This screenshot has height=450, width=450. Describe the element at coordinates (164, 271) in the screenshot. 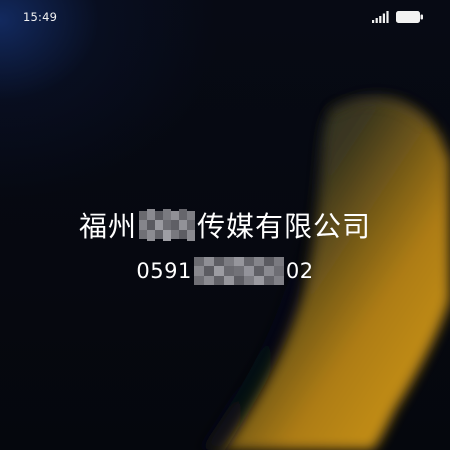

I see `caller-number-prefix: 0591` at that location.